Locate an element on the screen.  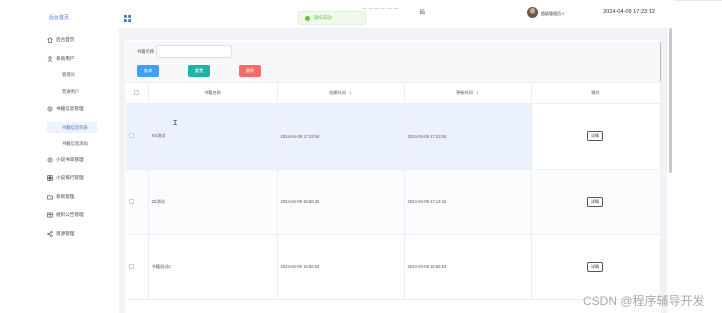
user-dropdown: 超级管理员∨ is located at coordinates (553, 14).